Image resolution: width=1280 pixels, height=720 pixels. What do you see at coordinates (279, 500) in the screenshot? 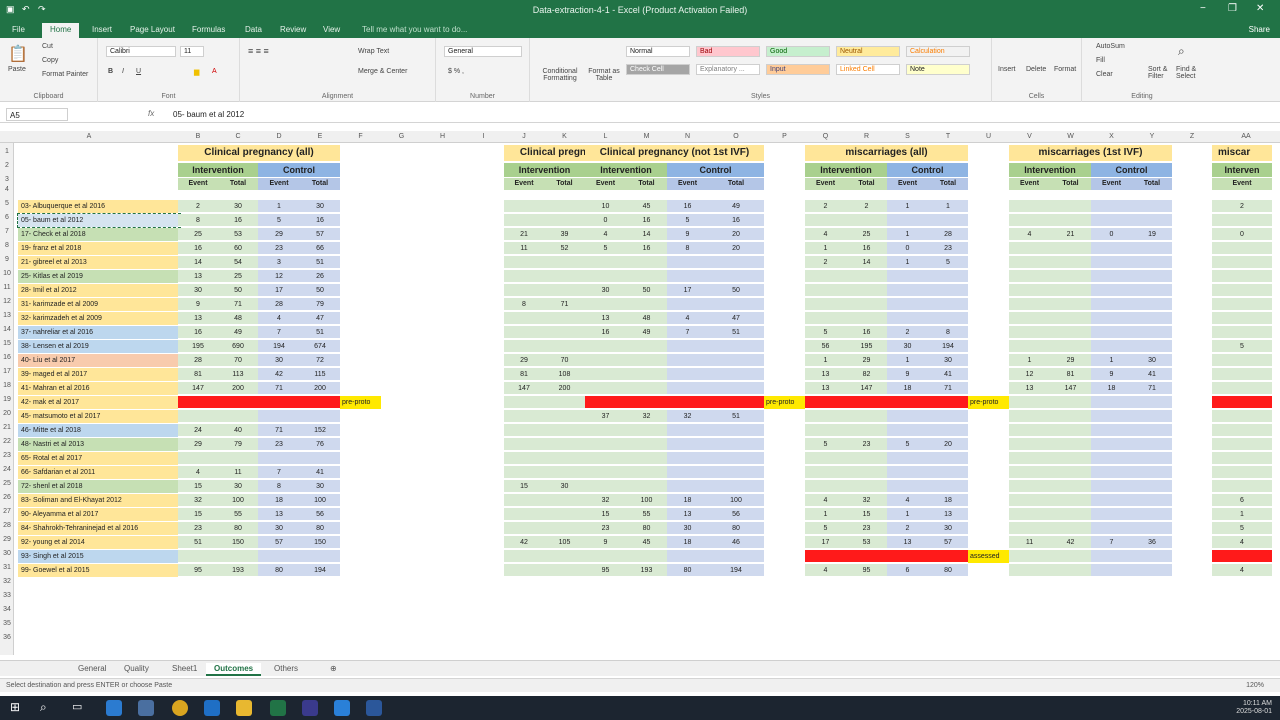
I see `data-cell: 18` at bounding box center [279, 500].